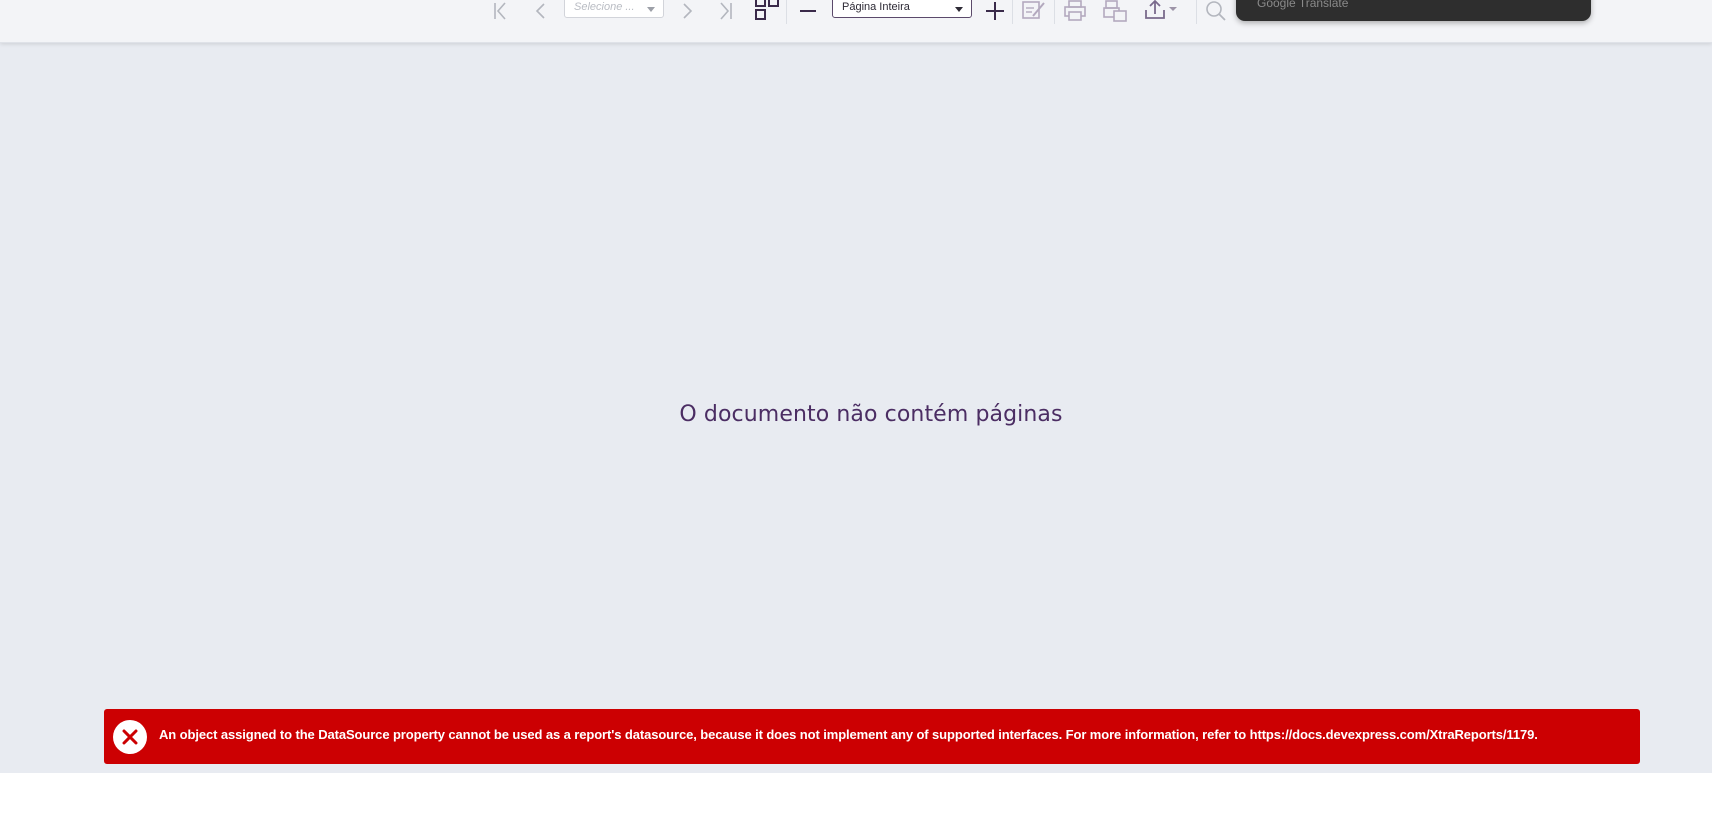  I want to click on zoom-out-button, so click(808, 11).